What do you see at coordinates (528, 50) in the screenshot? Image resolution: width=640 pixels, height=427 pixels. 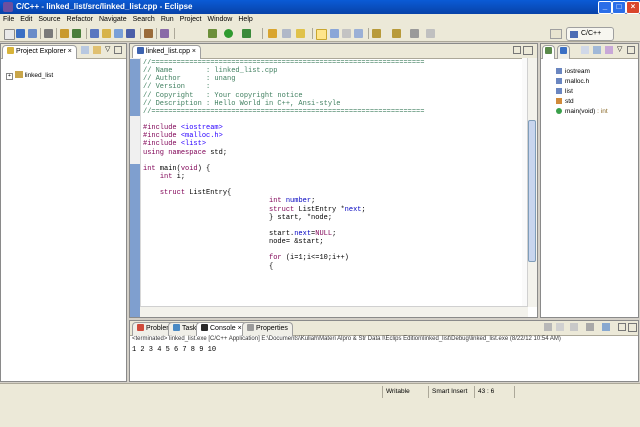 I see `maximize-editor-icon` at bounding box center [528, 50].